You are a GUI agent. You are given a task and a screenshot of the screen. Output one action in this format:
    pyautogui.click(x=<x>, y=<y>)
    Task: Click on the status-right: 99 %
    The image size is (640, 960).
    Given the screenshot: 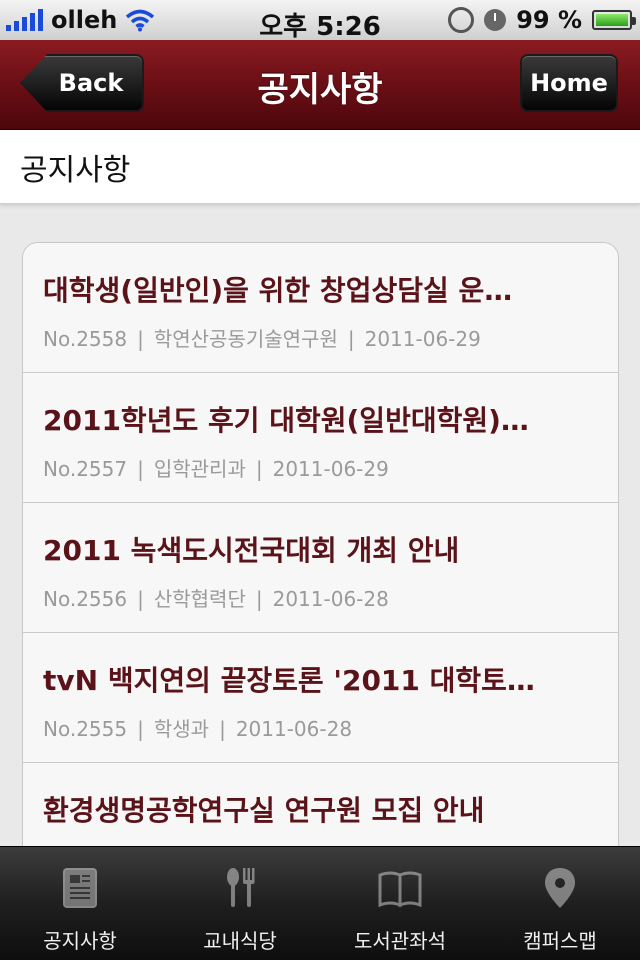 What is the action you would take?
    pyautogui.click(x=542, y=20)
    